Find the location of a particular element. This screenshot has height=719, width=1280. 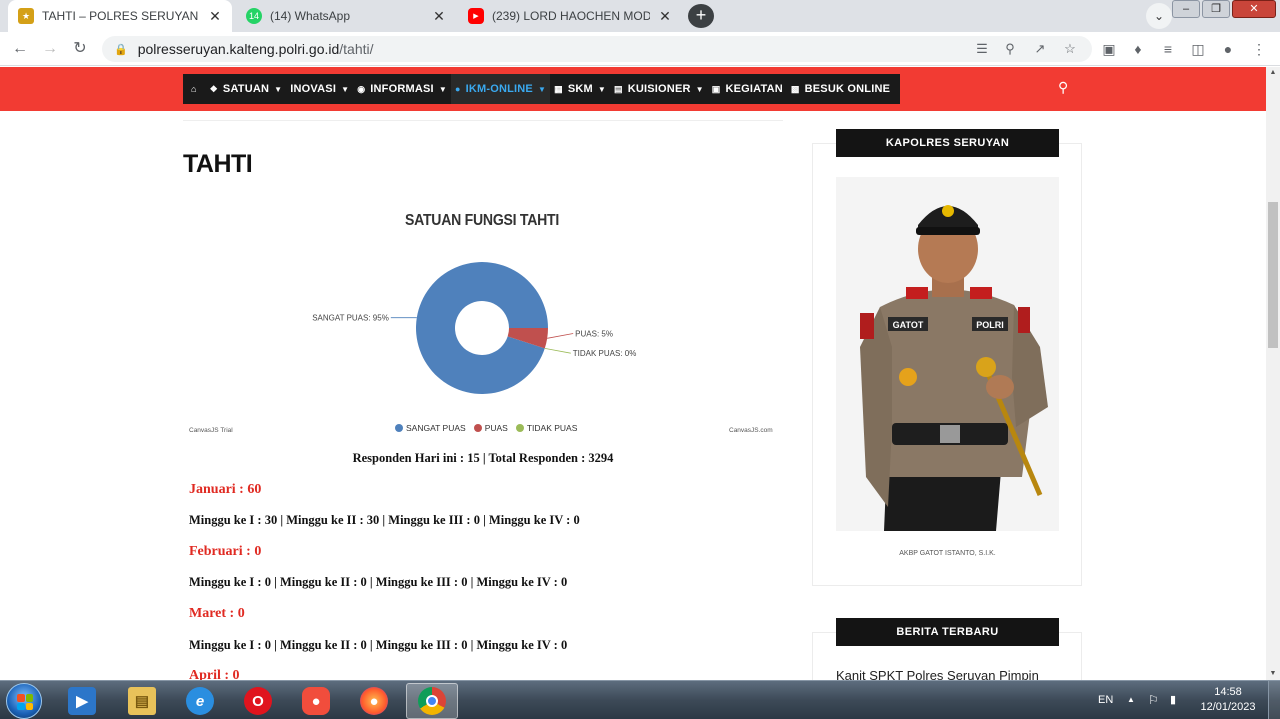

chart-legend: SANGAT PUAS PUAS TIDAK PUAS is located at coordinates (490, 428).